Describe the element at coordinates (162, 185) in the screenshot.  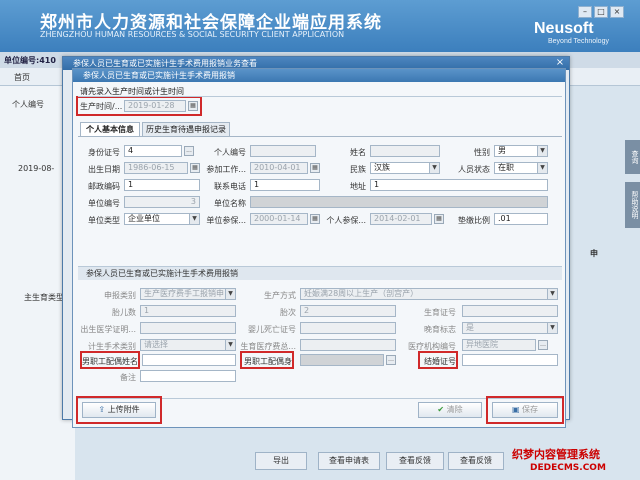
I see `zip-input: 1` at that location.